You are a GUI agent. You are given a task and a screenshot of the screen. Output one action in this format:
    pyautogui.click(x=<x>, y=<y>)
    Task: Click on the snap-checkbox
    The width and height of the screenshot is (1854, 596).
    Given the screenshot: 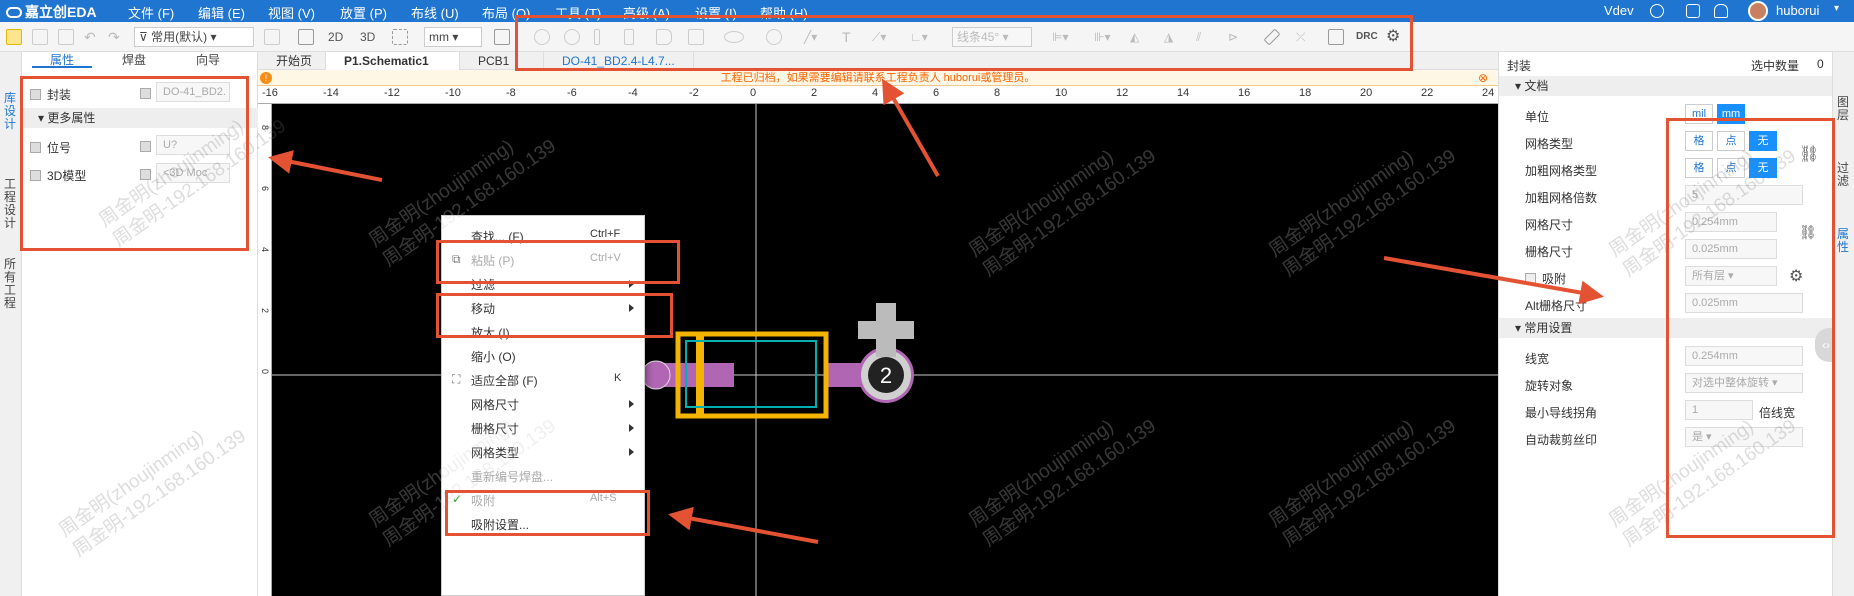 What is the action you would take?
    pyautogui.click(x=1530, y=278)
    